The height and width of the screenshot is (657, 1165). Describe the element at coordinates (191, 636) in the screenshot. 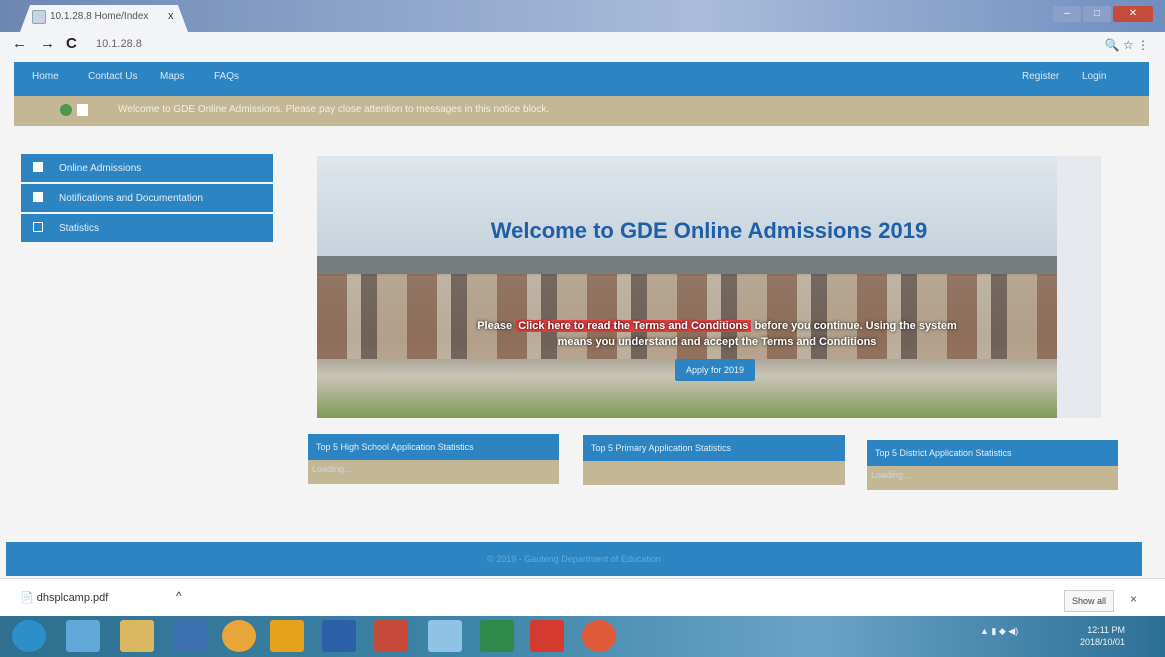

I see `media-icon` at that location.